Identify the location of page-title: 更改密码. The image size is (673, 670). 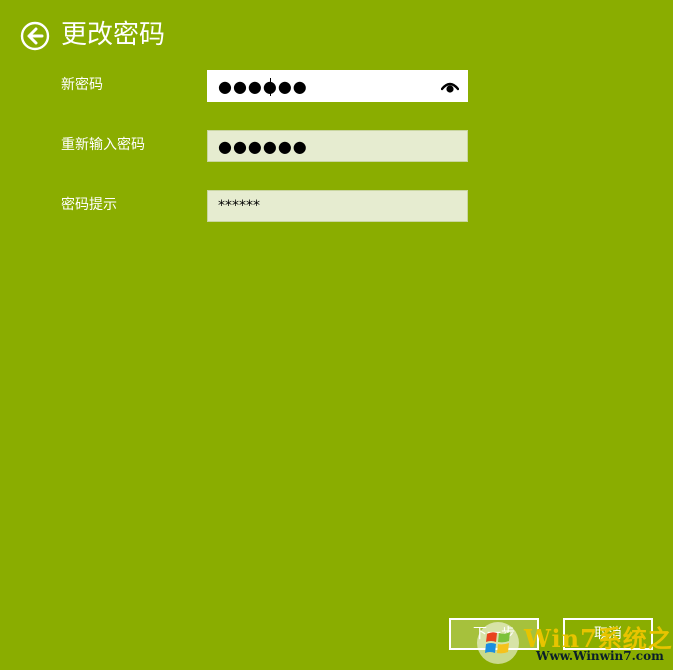
(113, 35).